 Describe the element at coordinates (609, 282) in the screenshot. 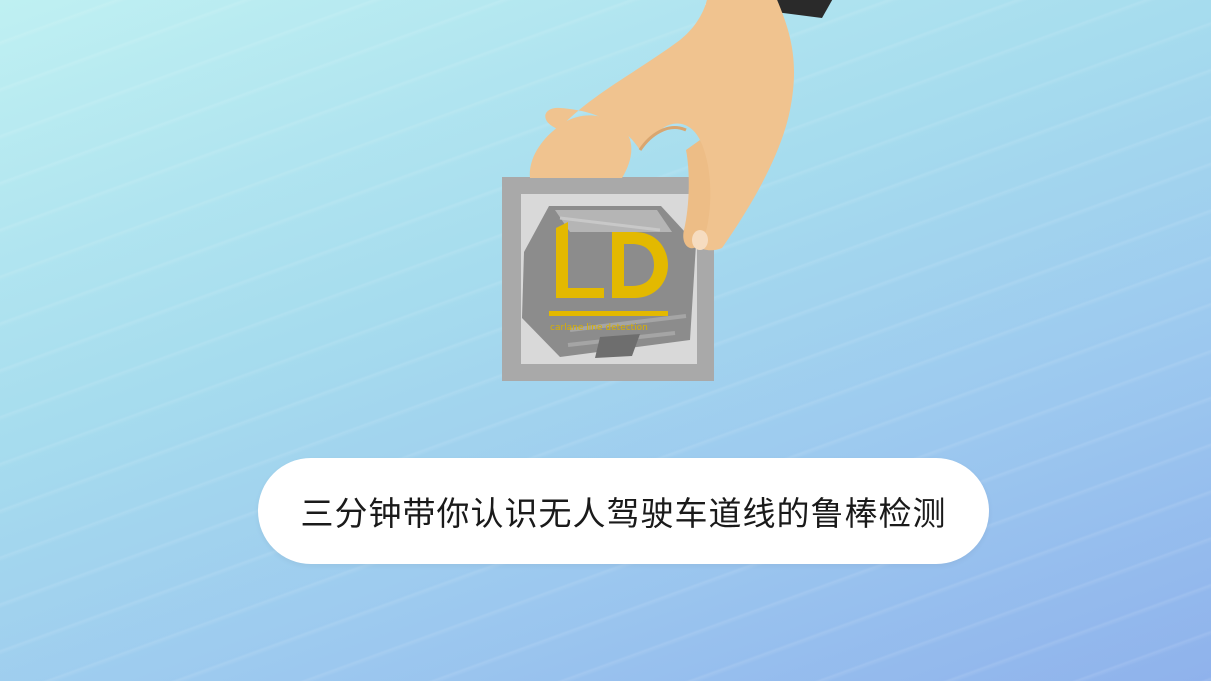

I see `cube-icon` at that location.